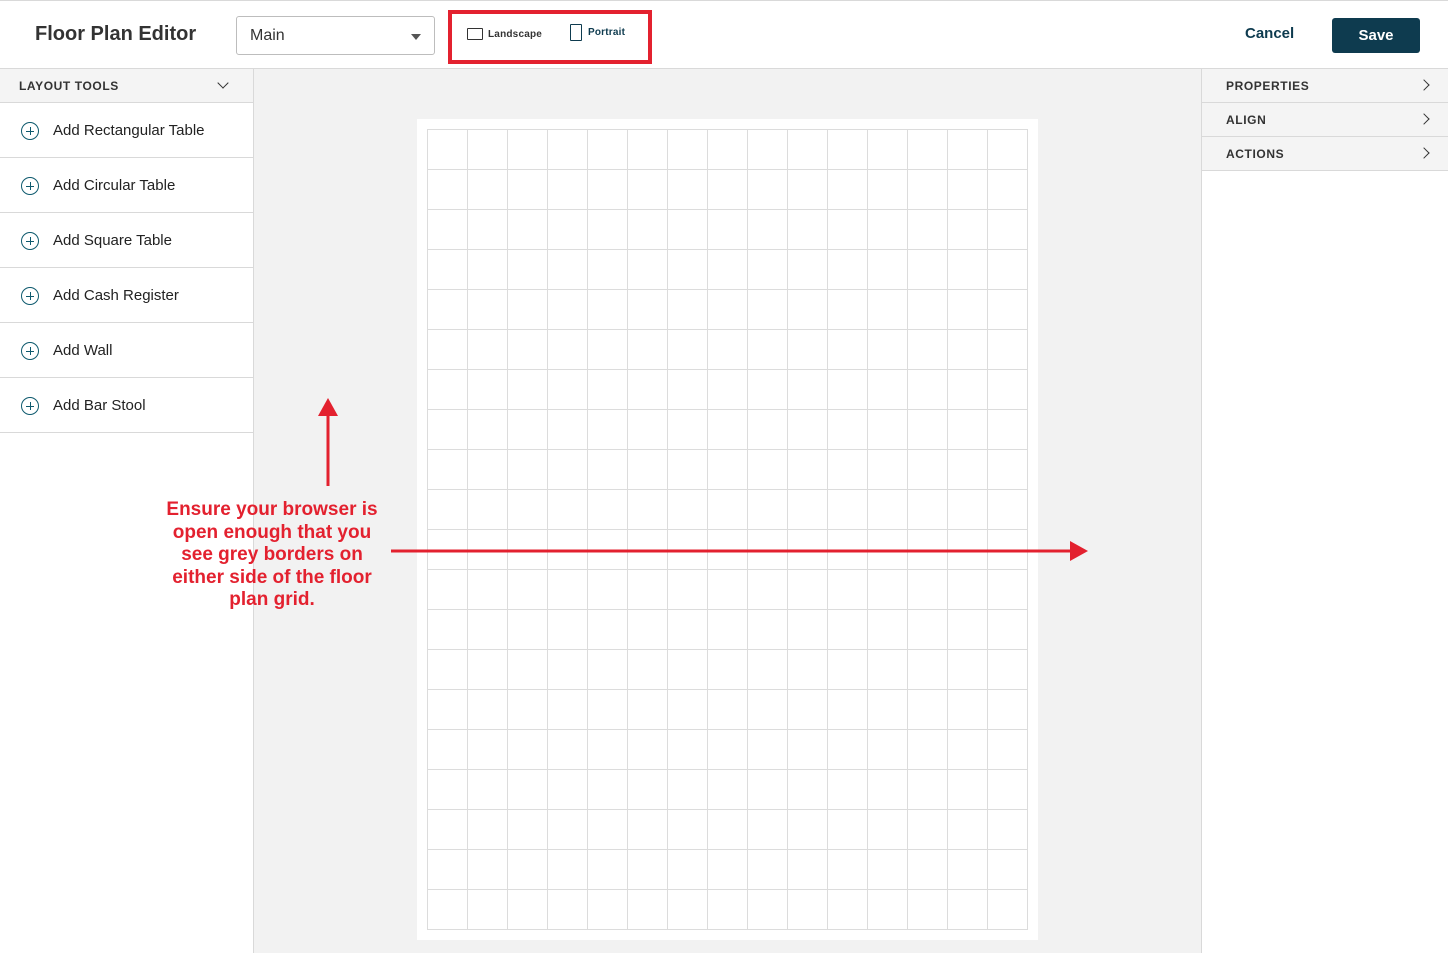  Describe the element at coordinates (83, 350) in the screenshot. I see `tool-label: Add Wall` at that location.